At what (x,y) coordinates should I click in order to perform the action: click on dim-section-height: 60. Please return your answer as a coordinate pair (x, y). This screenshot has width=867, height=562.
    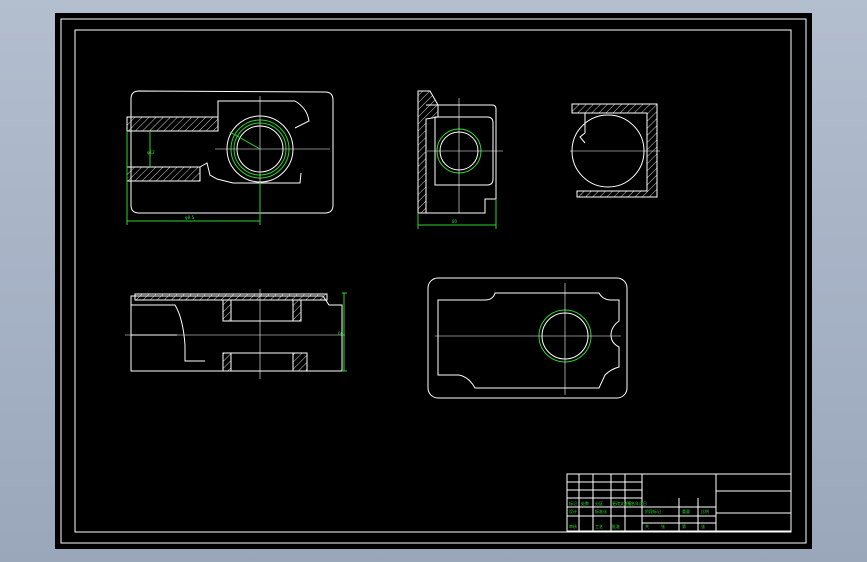
    Looking at the image, I should click on (341, 333).